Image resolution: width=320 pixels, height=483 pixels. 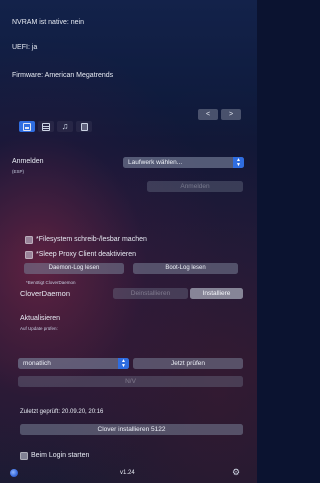 What do you see at coordinates (236, 472) in the screenshot?
I see `gear-icon: ⚙` at bounding box center [236, 472].